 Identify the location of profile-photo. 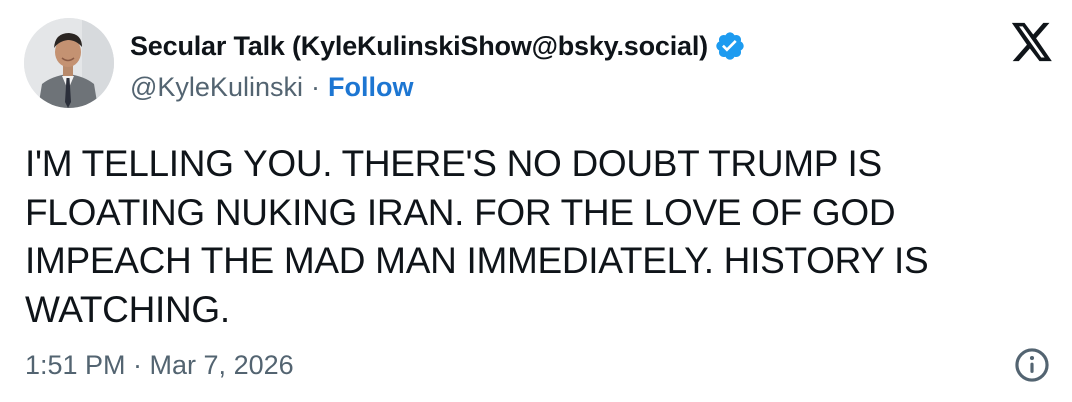
(69, 63).